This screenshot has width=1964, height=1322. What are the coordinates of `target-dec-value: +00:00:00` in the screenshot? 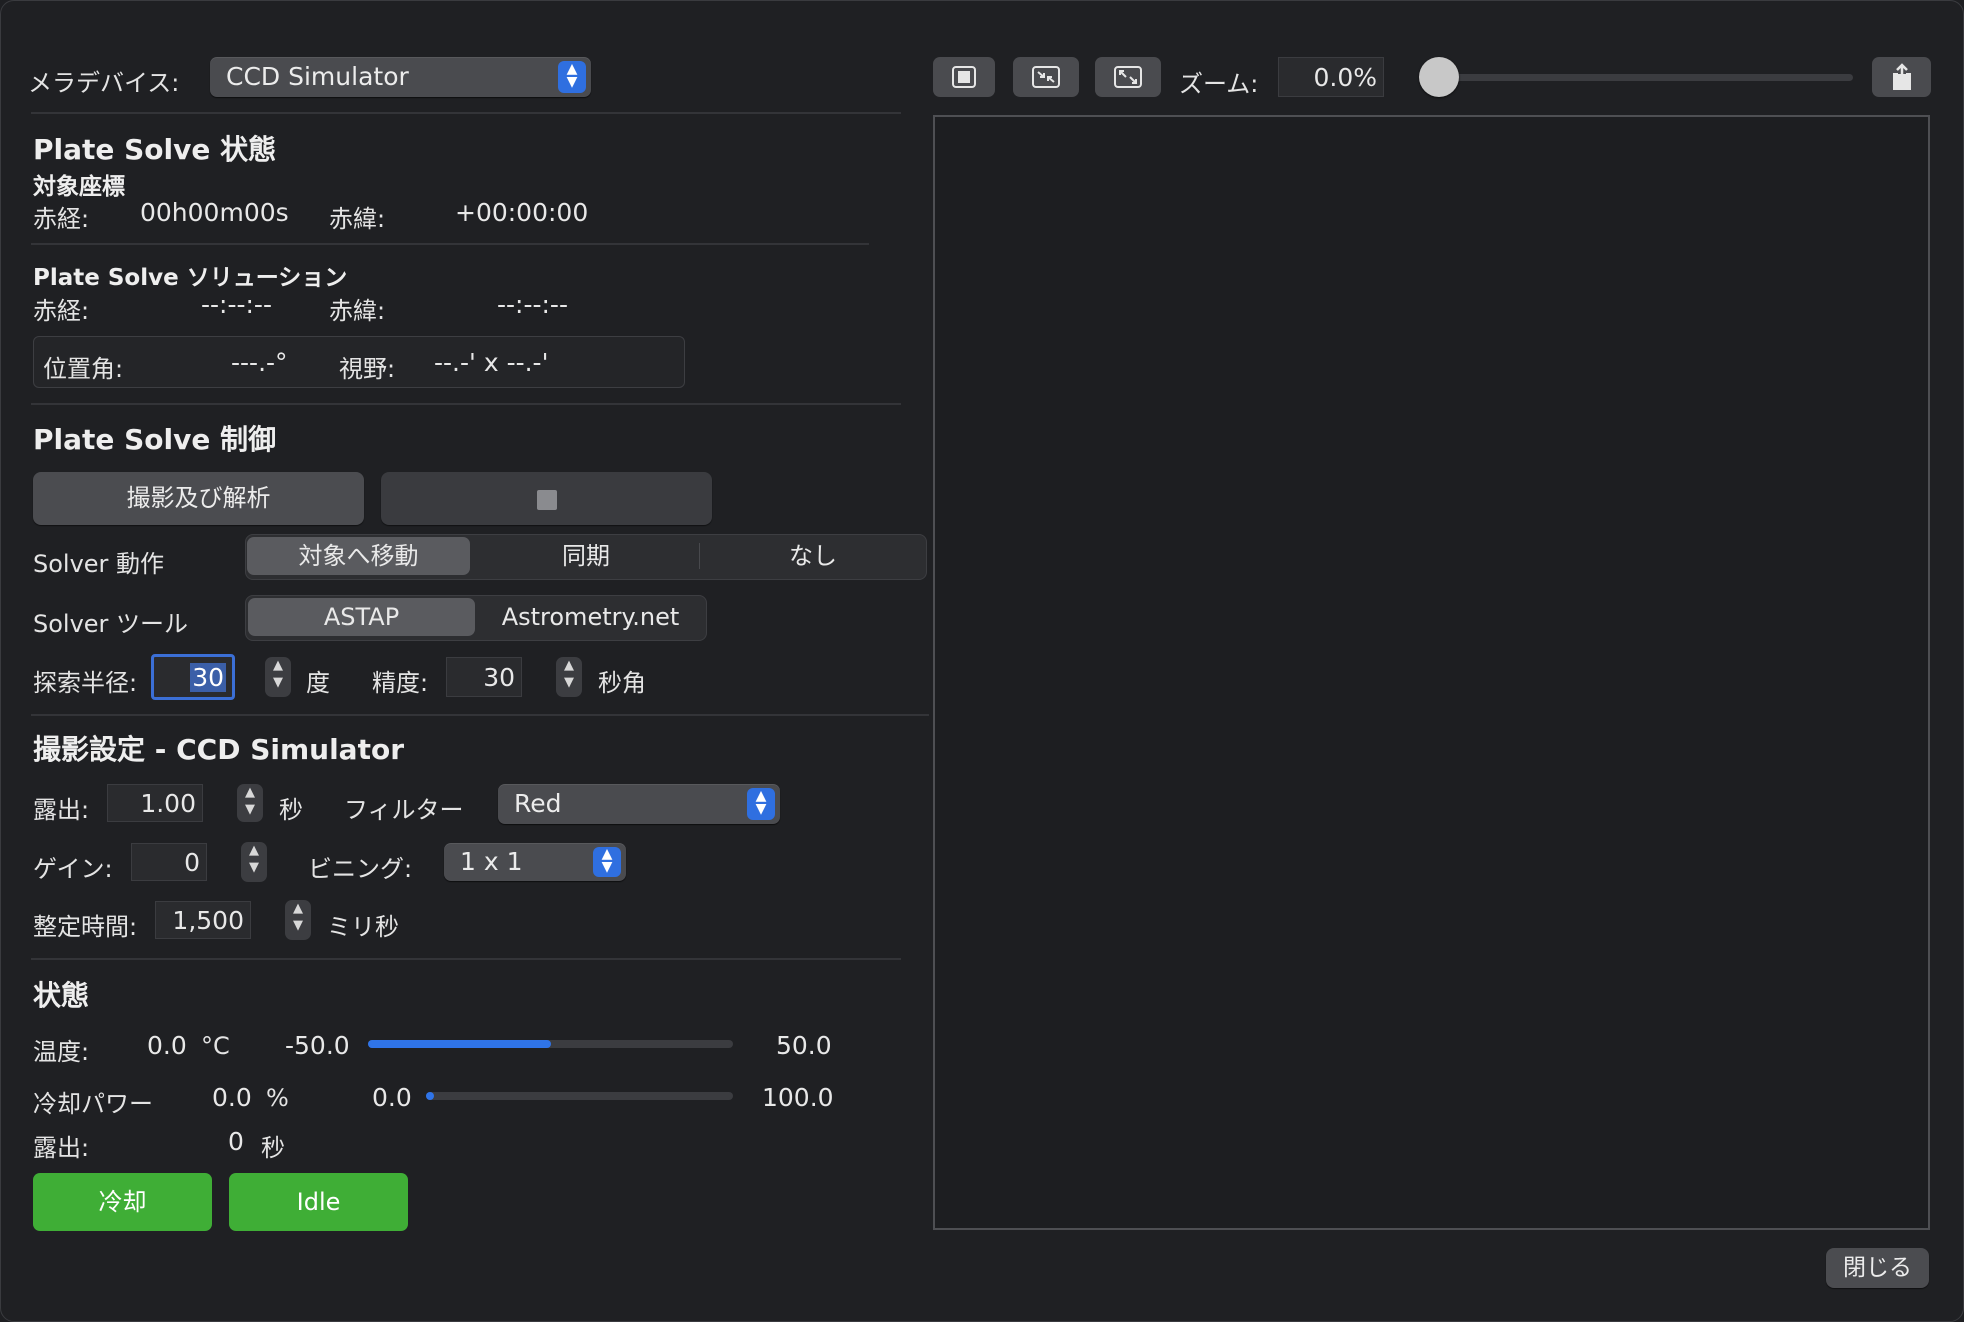 It's located at (522, 212).